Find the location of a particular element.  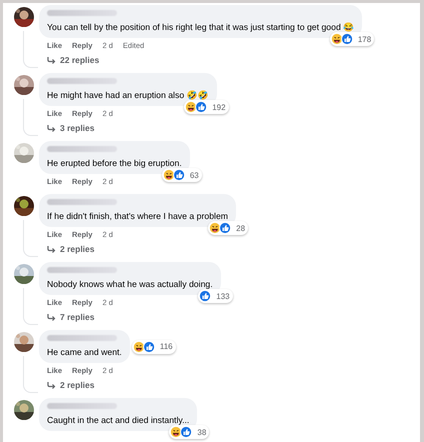

comment-text: He came and went. is located at coordinates (84, 352).